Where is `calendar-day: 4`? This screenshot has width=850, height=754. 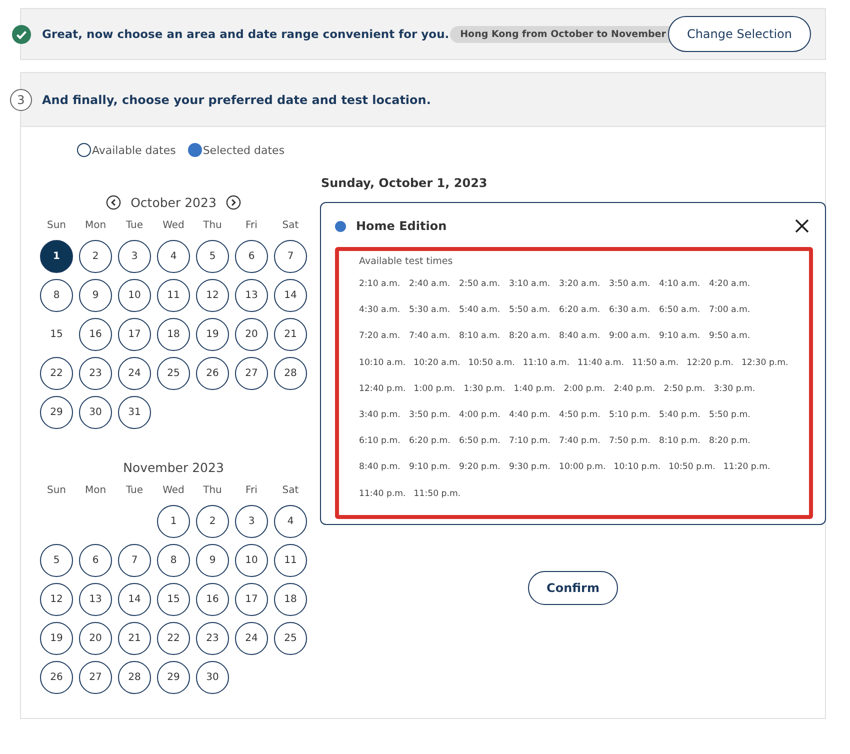
calendar-day: 4 is located at coordinates (290, 521).